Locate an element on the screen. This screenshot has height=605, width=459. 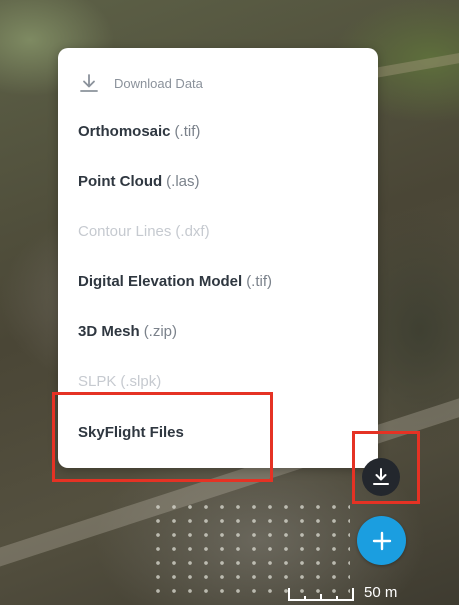
menu-item-3d-mesh: 3D Mesh (.zip) is located at coordinates (127, 332).